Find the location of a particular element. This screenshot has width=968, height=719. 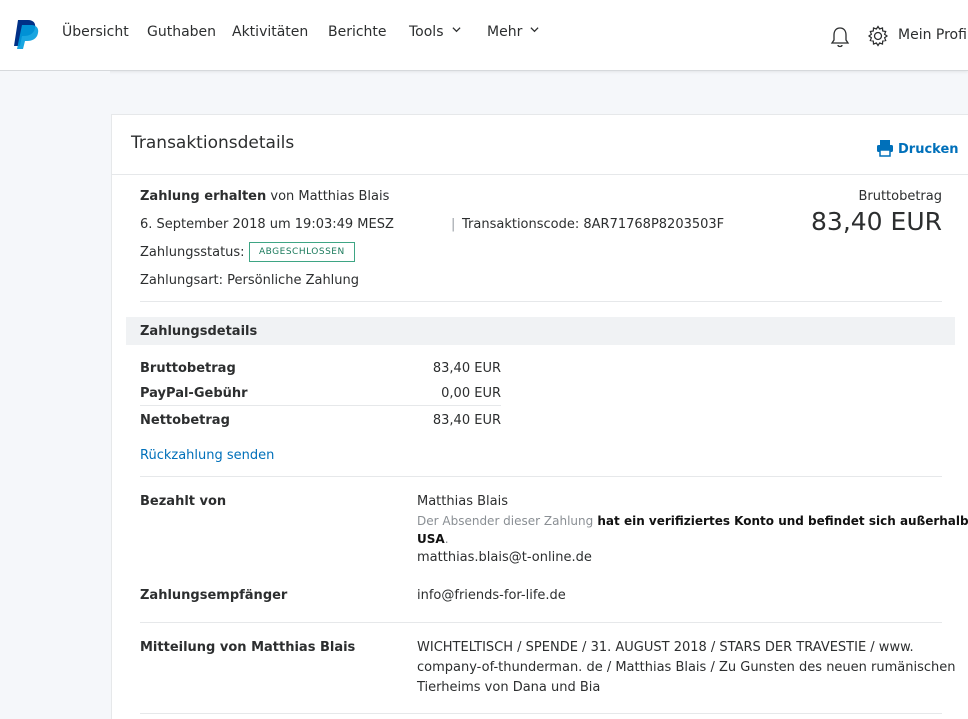

status-badge: ABGESCHLOSSEN is located at coordinates (302, 252).